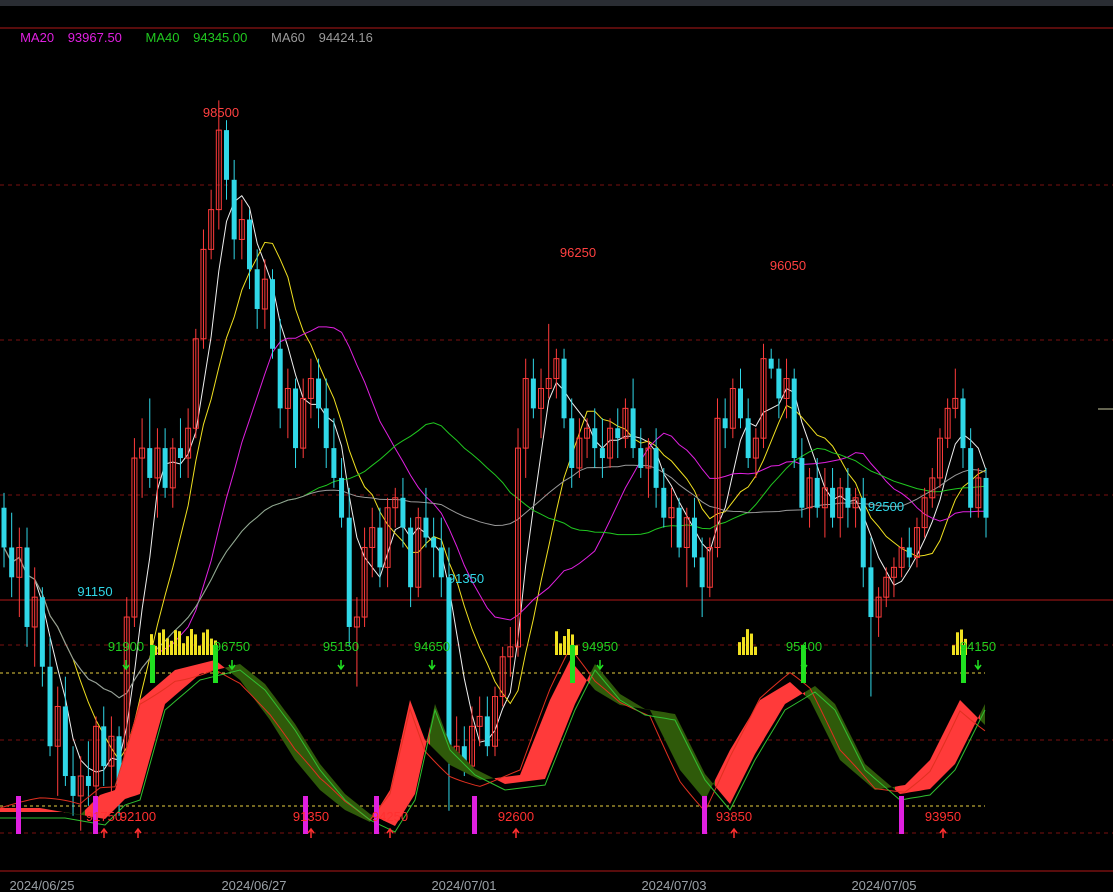 The image size is (1113, 892). I want to click on indicator-top-label: 91900, so click(126, 646).